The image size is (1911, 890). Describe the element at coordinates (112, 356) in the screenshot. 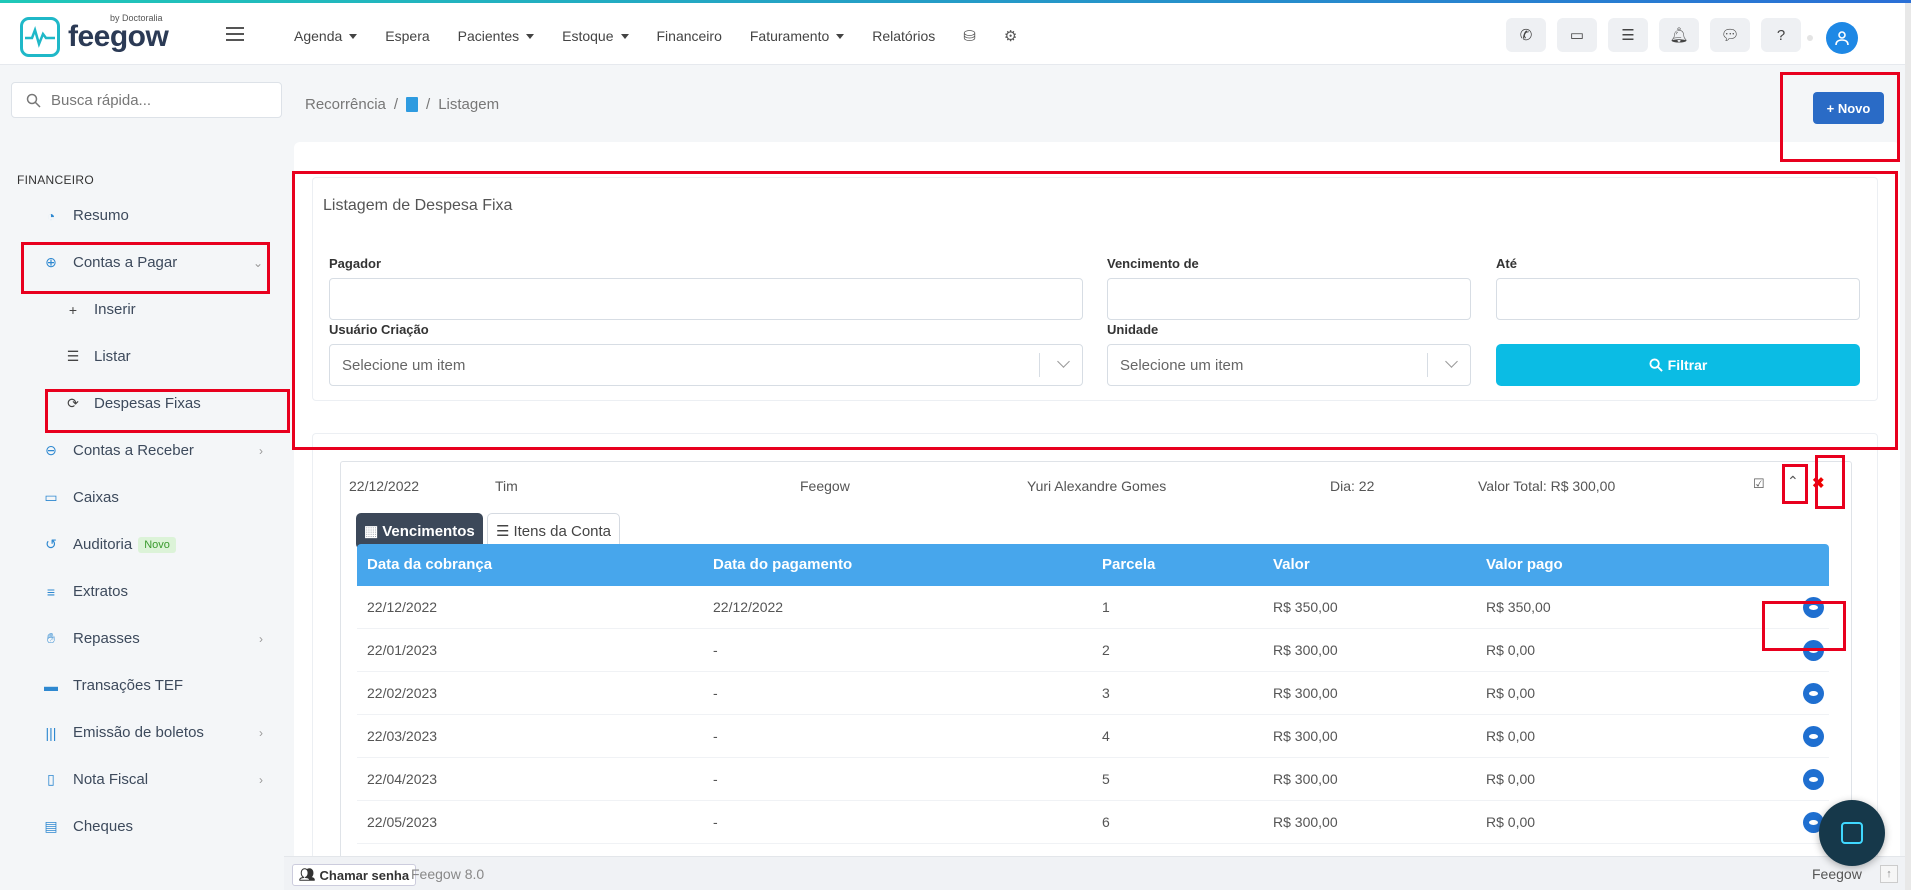

I see `sidebar-item-label: Listar` at that location.